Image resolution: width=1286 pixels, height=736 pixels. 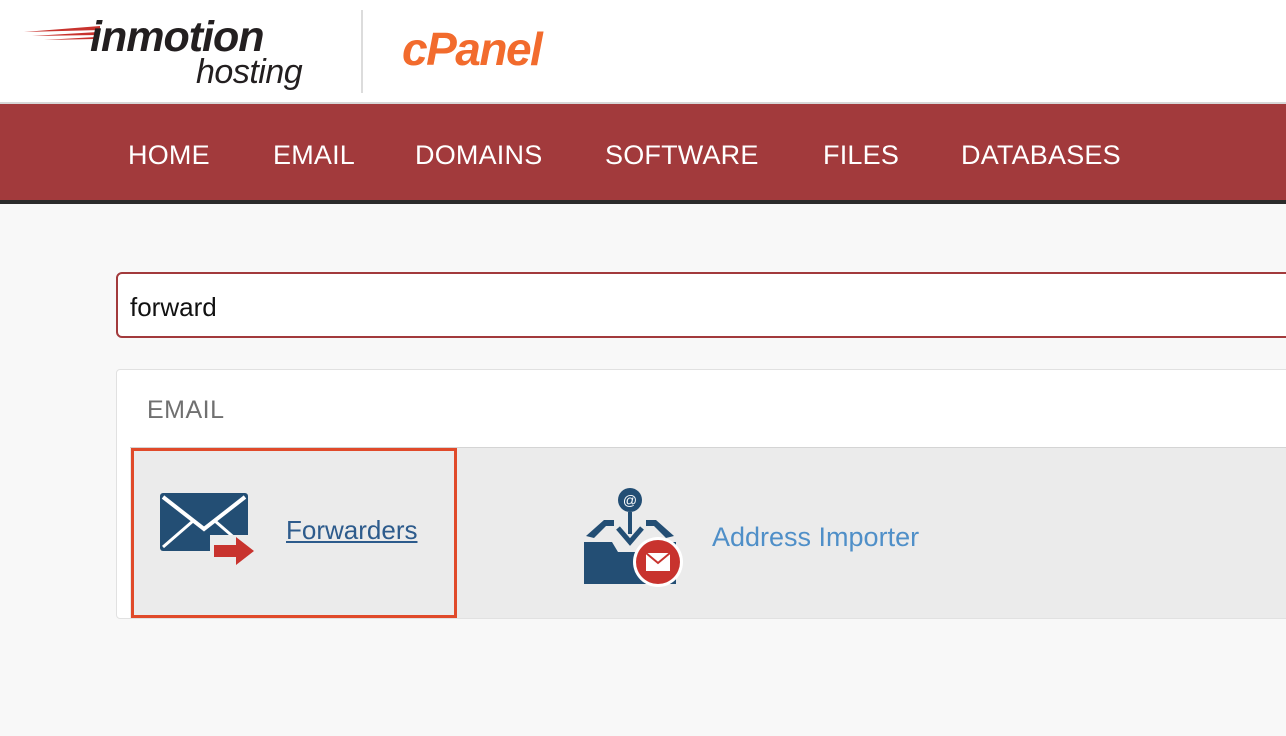 What do you see at coordinates (1041, 155) in the screenshot?
I see `nav-item-databases: DATABASES` at bounding box center [1041, 155].